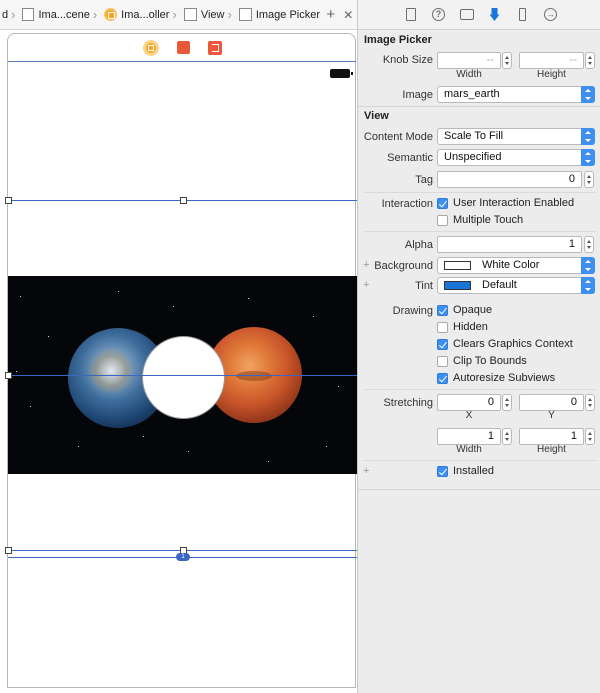  What do you see at coordinates (10, 14) in the screenshot?
I see `crumb-storyboard: d ›` at bounding box center [10, 14].